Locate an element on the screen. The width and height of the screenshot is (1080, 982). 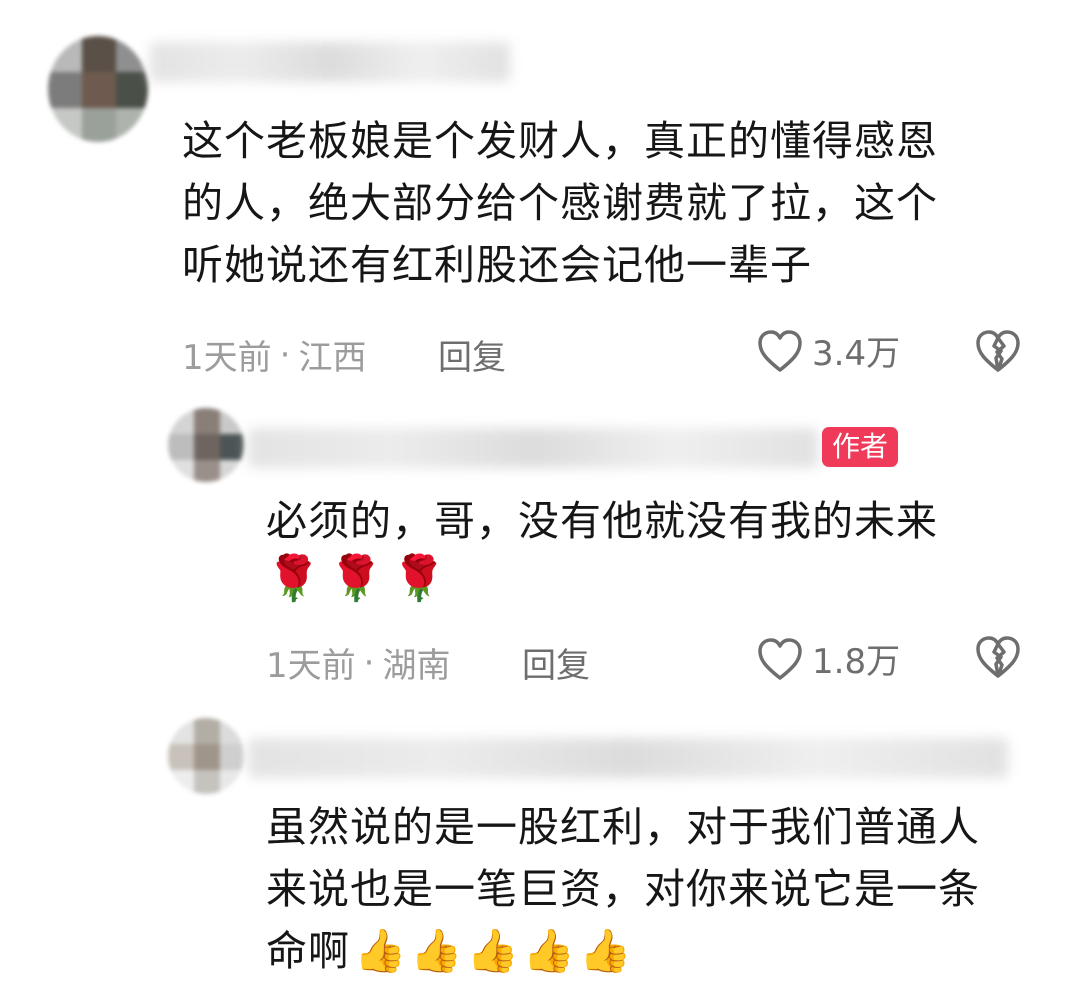
comment-text: 必须的，哥，没有他就没有我的未来 is located at coordinates (602, 521).